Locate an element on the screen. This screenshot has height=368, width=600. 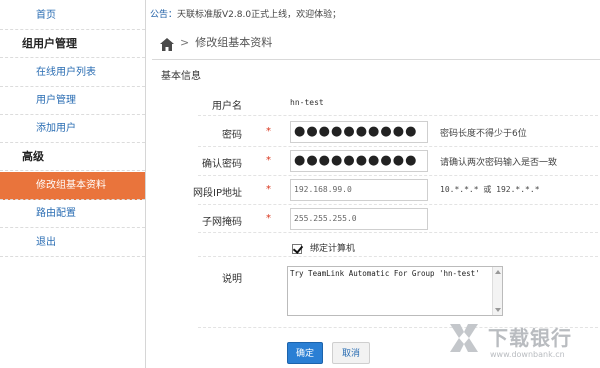
confirm-password-label: 确认密码 is located at coordinates (222, 164).